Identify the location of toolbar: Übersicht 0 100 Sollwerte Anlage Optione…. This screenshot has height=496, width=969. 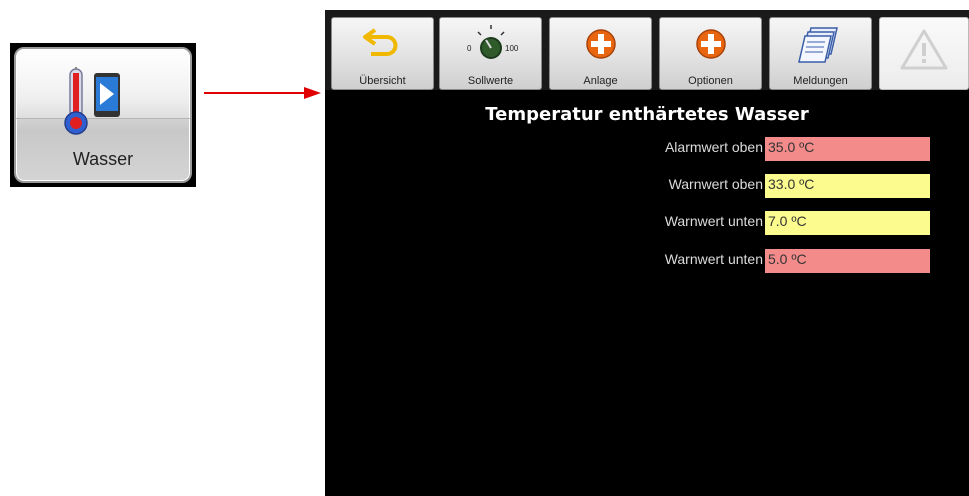
(647, 50).